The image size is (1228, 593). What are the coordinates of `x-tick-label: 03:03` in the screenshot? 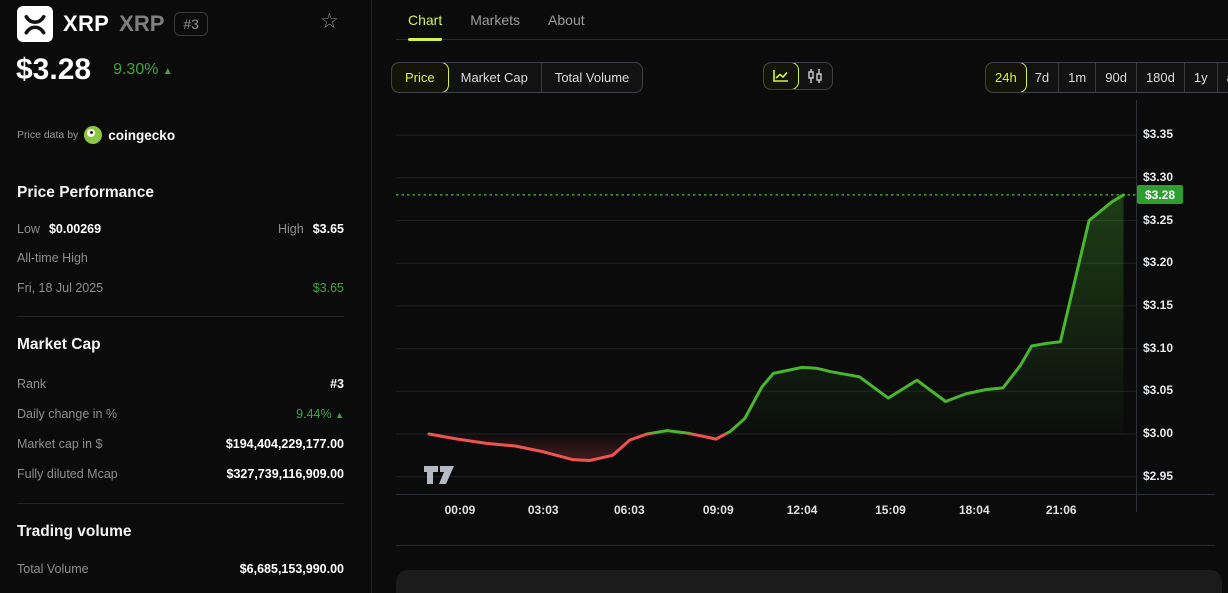 It's located at (543, 510).